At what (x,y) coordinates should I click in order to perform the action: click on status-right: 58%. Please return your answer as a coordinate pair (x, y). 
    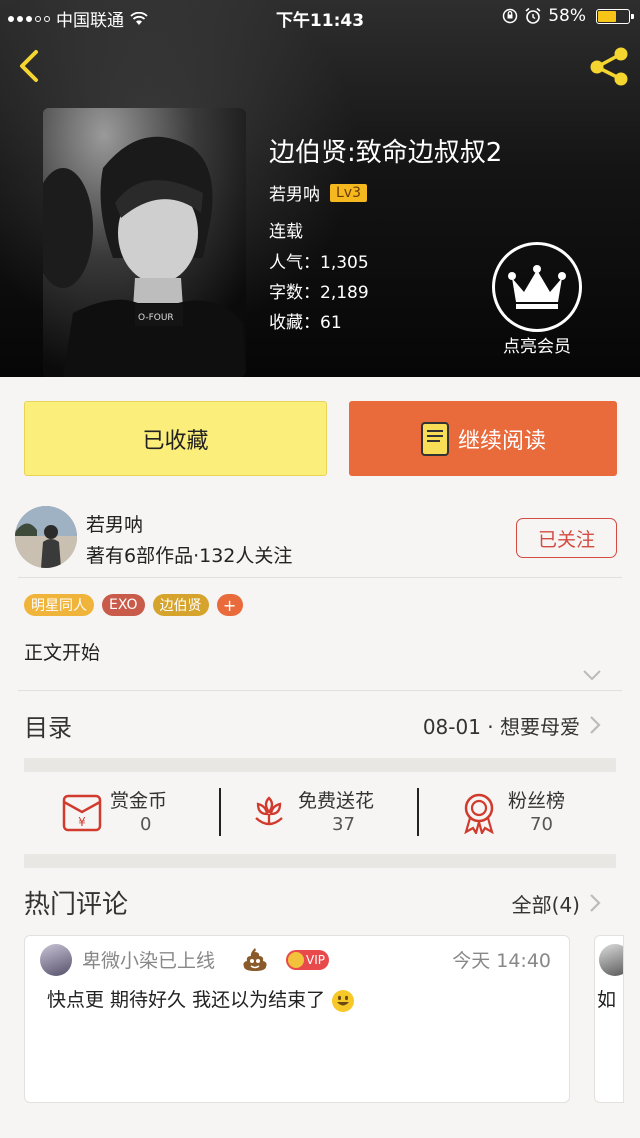
    Looking at the image, I should click on (568, 16).